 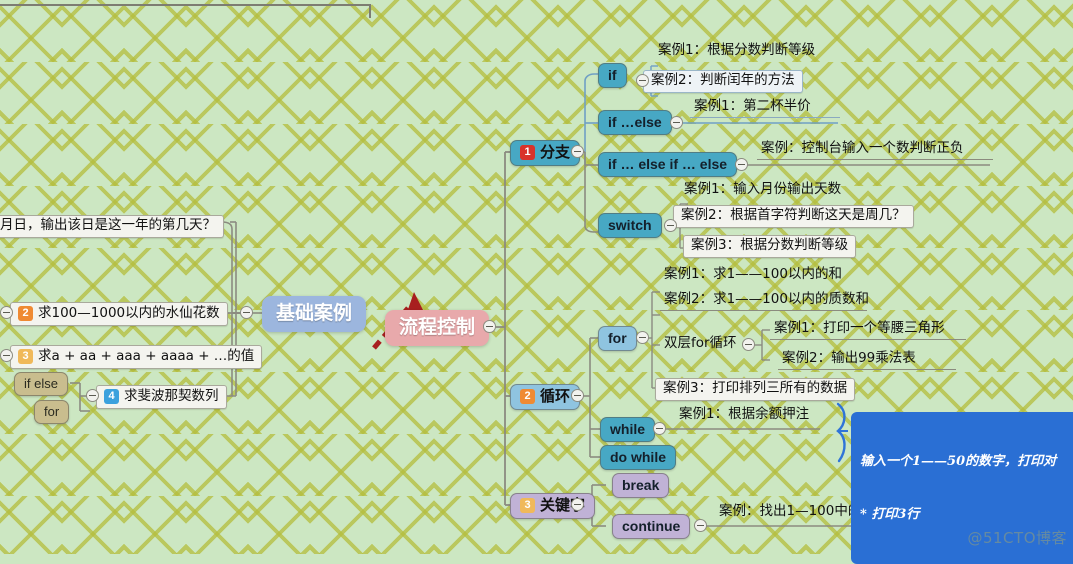 What do you see at coordinates (6, 312) in the screenshot?
I see `collapse-handle-narcissistic` at bounding box center [6, 312].